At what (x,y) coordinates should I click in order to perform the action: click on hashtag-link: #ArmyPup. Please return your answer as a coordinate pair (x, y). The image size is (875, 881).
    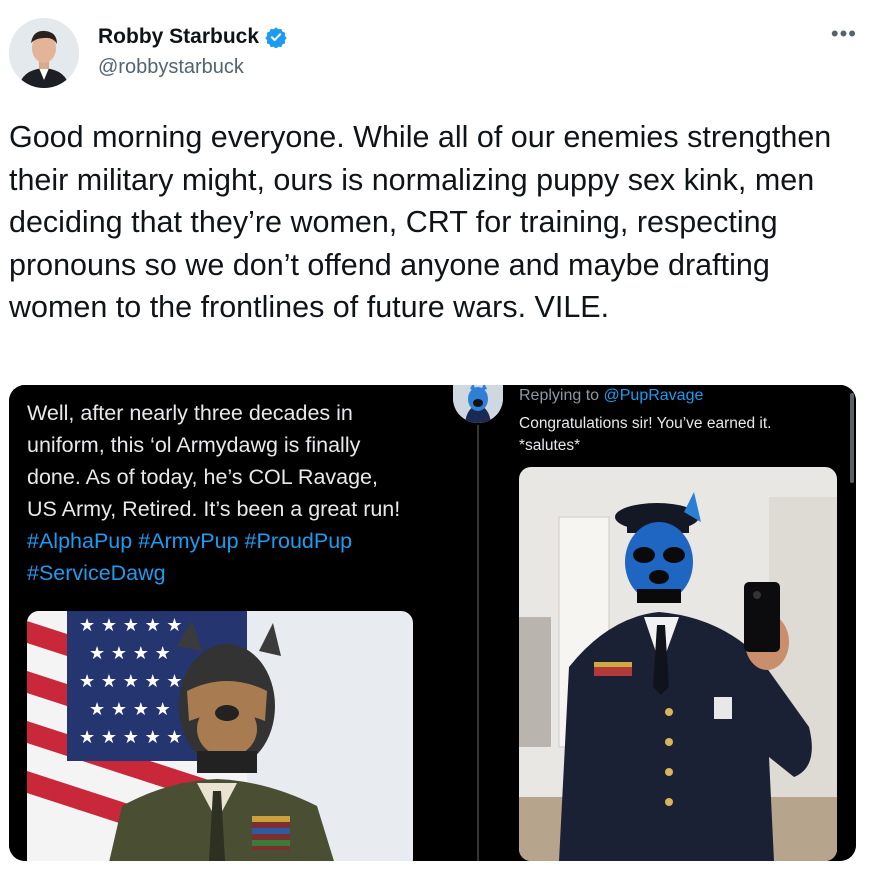
    Looking at the image, I should click on (188, 541).